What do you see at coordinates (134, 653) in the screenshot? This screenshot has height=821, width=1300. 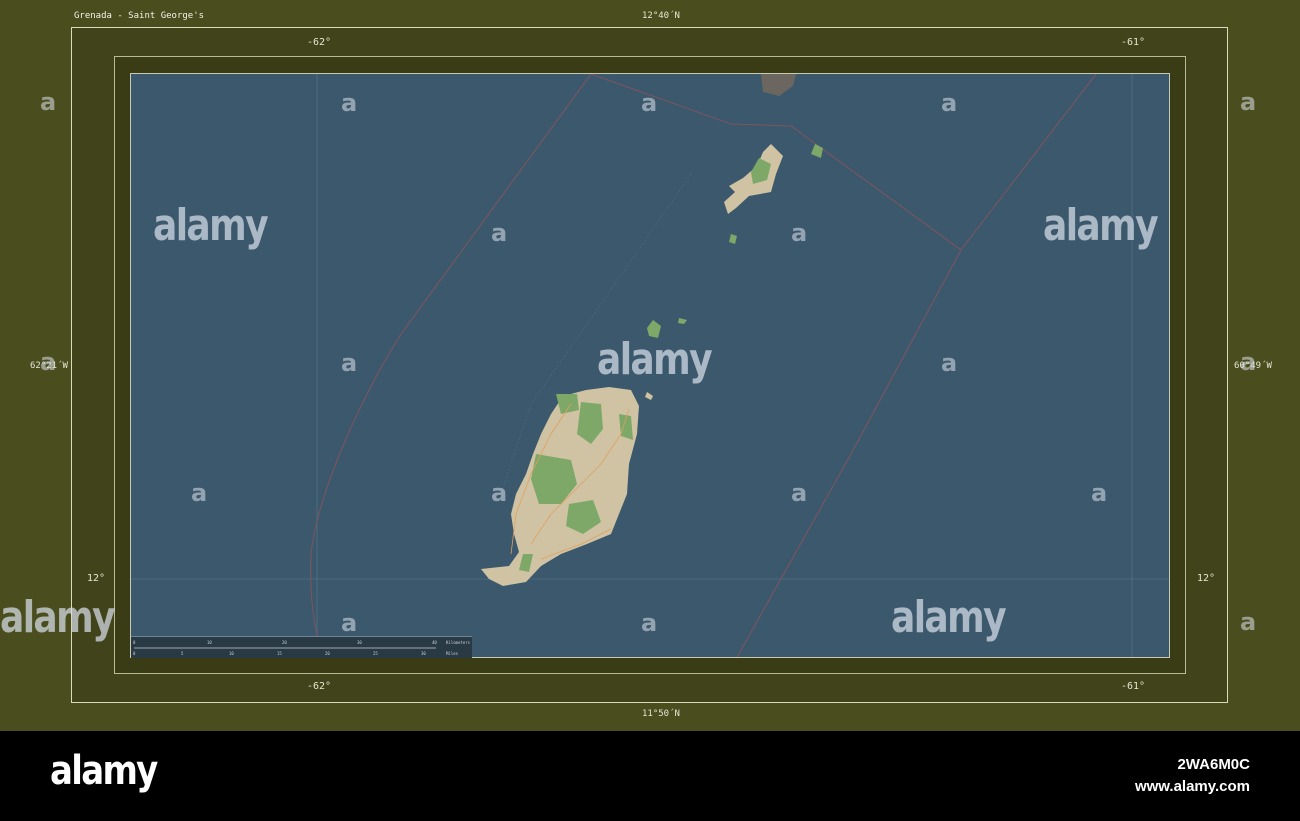 I see `scale-mi-tick: 0` at bounding box center [134, 653].